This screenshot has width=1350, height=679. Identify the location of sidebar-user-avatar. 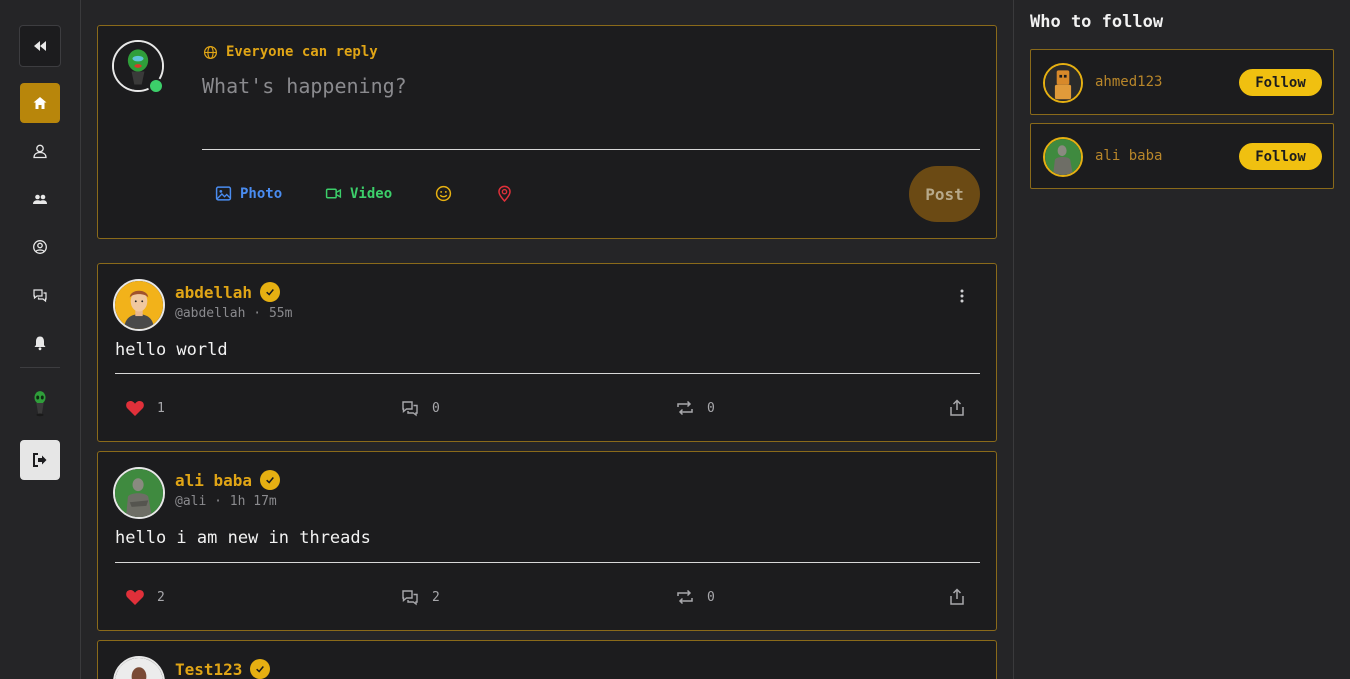
(40, 403).